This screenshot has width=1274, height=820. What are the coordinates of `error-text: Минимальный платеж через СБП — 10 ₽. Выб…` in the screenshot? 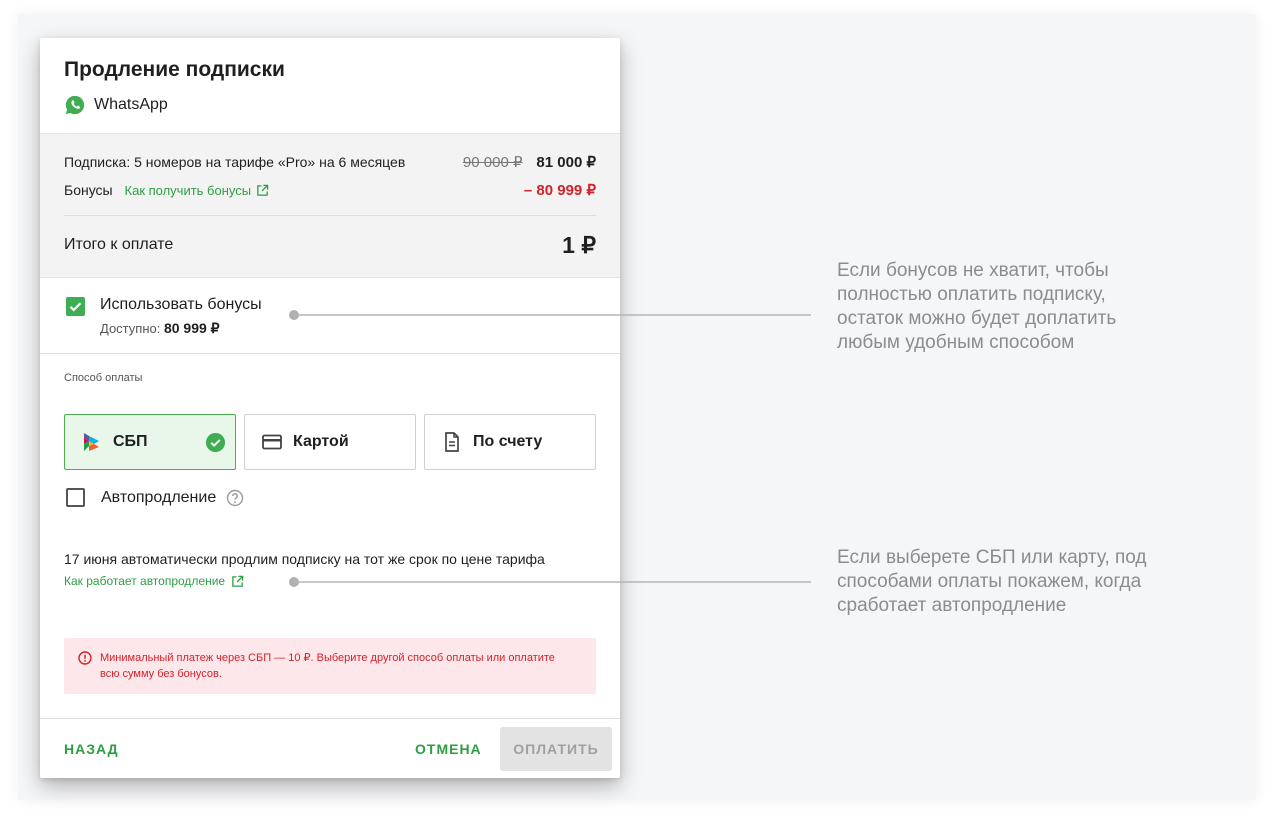 It's located at (327, 666).